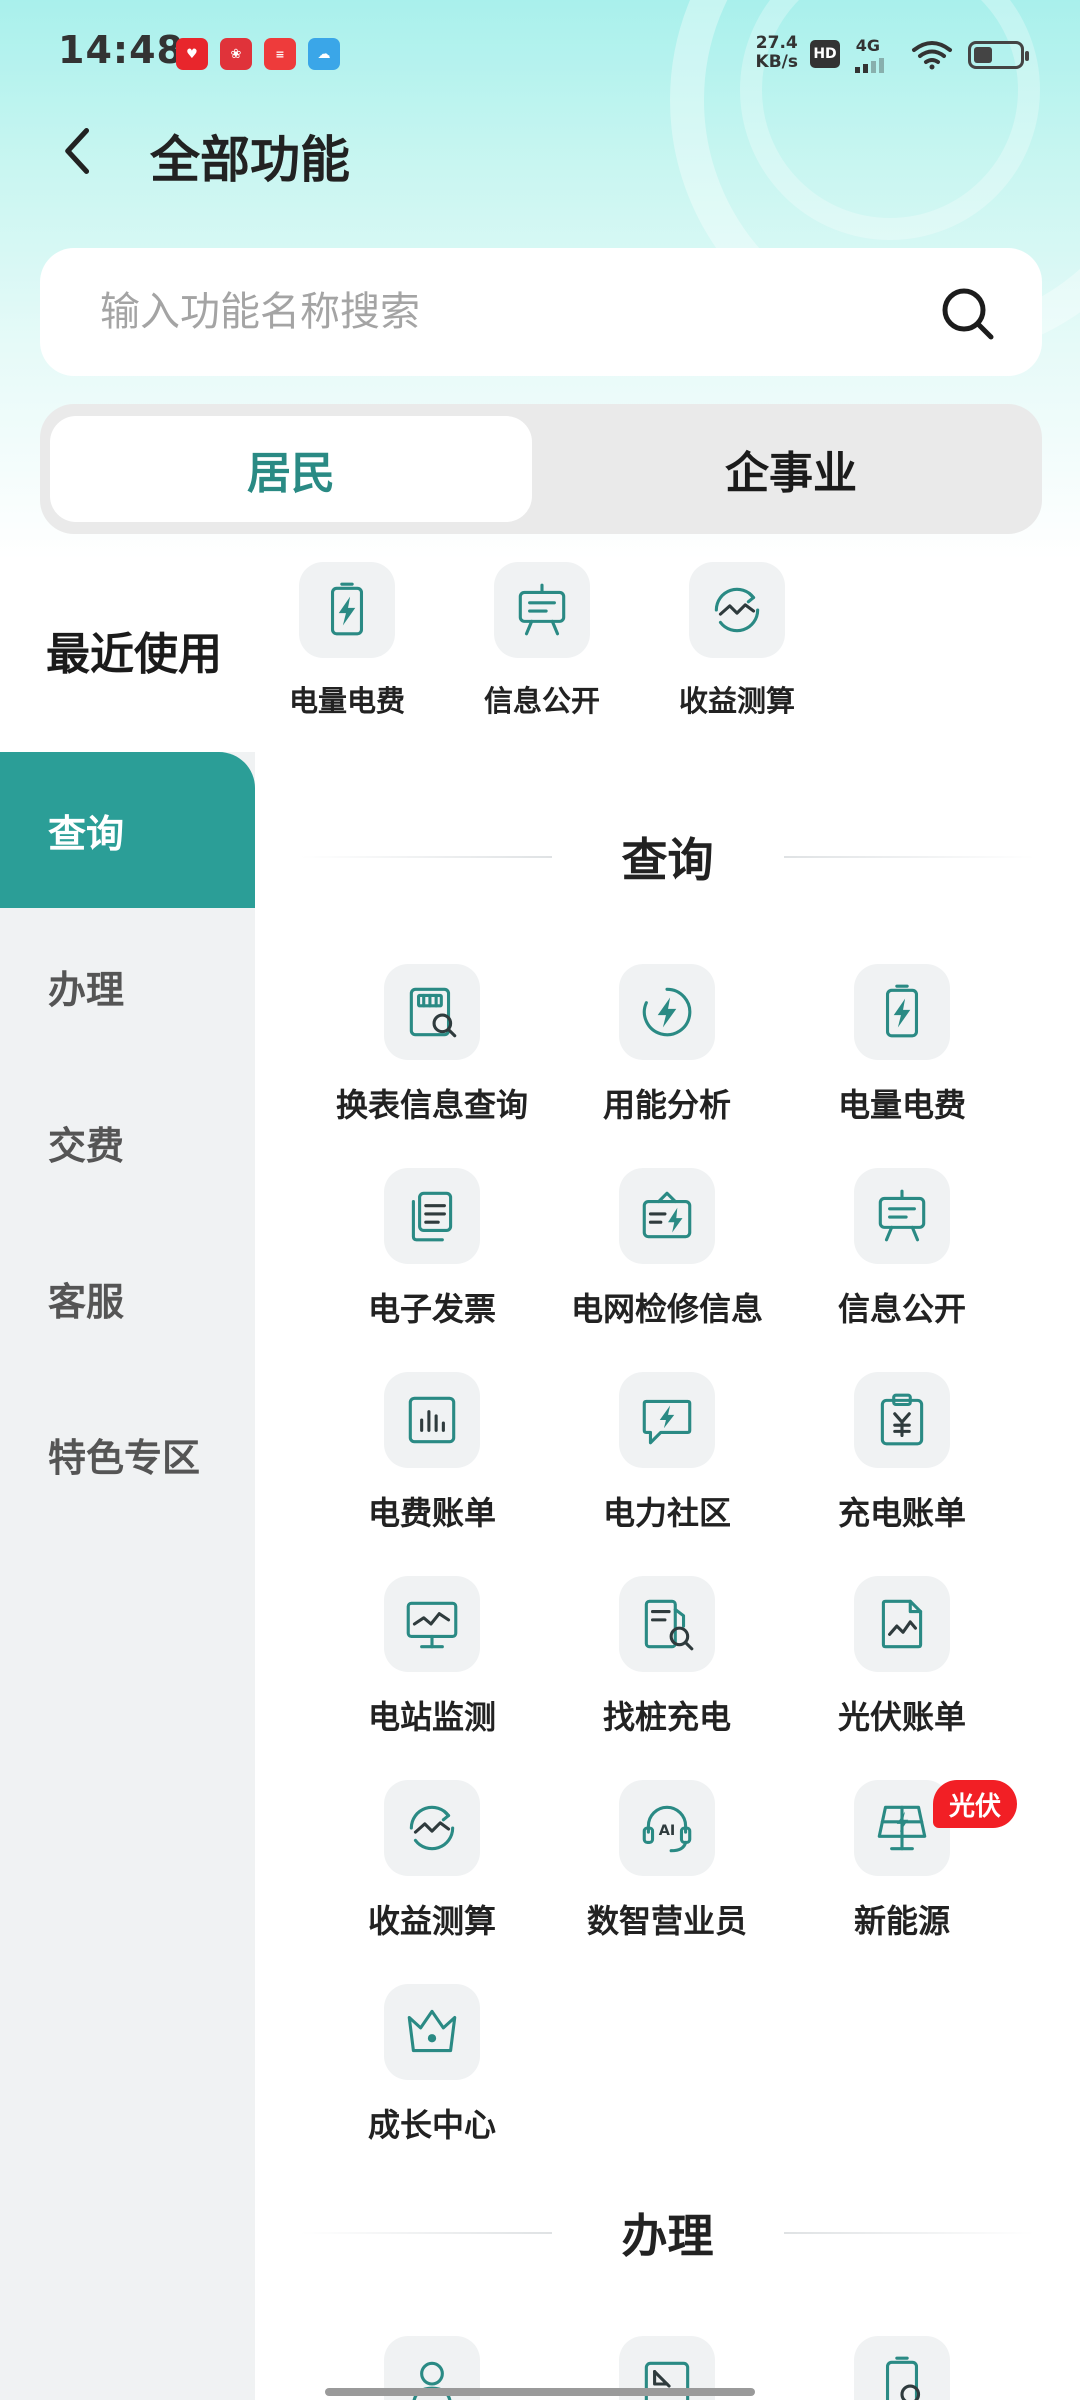 Image resolution: width=1080 pixels, height=2400 pixels. Describe the element at coordinates (541, 469) in the screenshot. I see `user-type-switch: 居民 企事业` at that location.